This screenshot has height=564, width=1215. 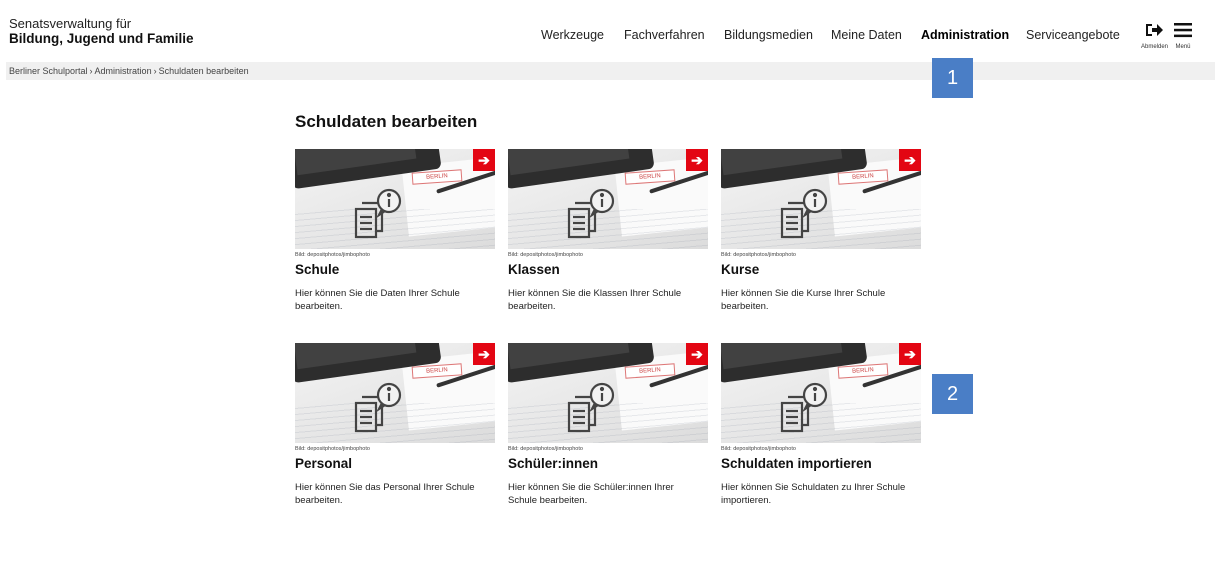 What do you see at coordinates (1073, 35) in the screenshot?
I see `nav-serviceangebote: Serviceangebote` at bounding box center [1073, 35].